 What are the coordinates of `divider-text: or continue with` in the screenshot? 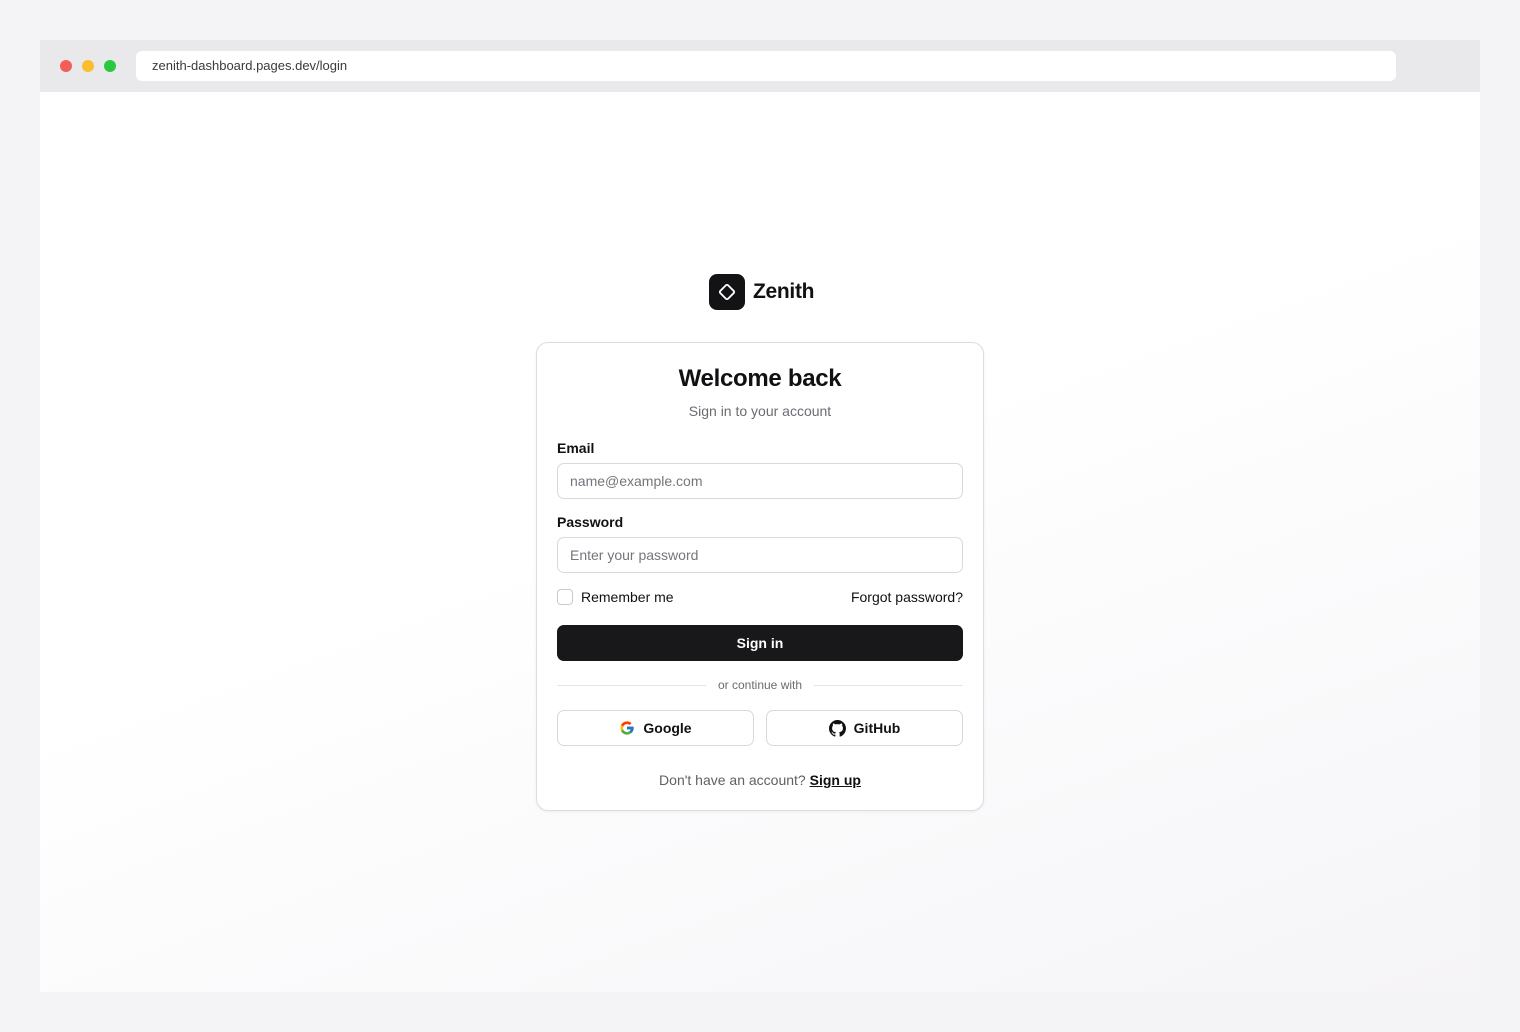 It's located at (760, 685).